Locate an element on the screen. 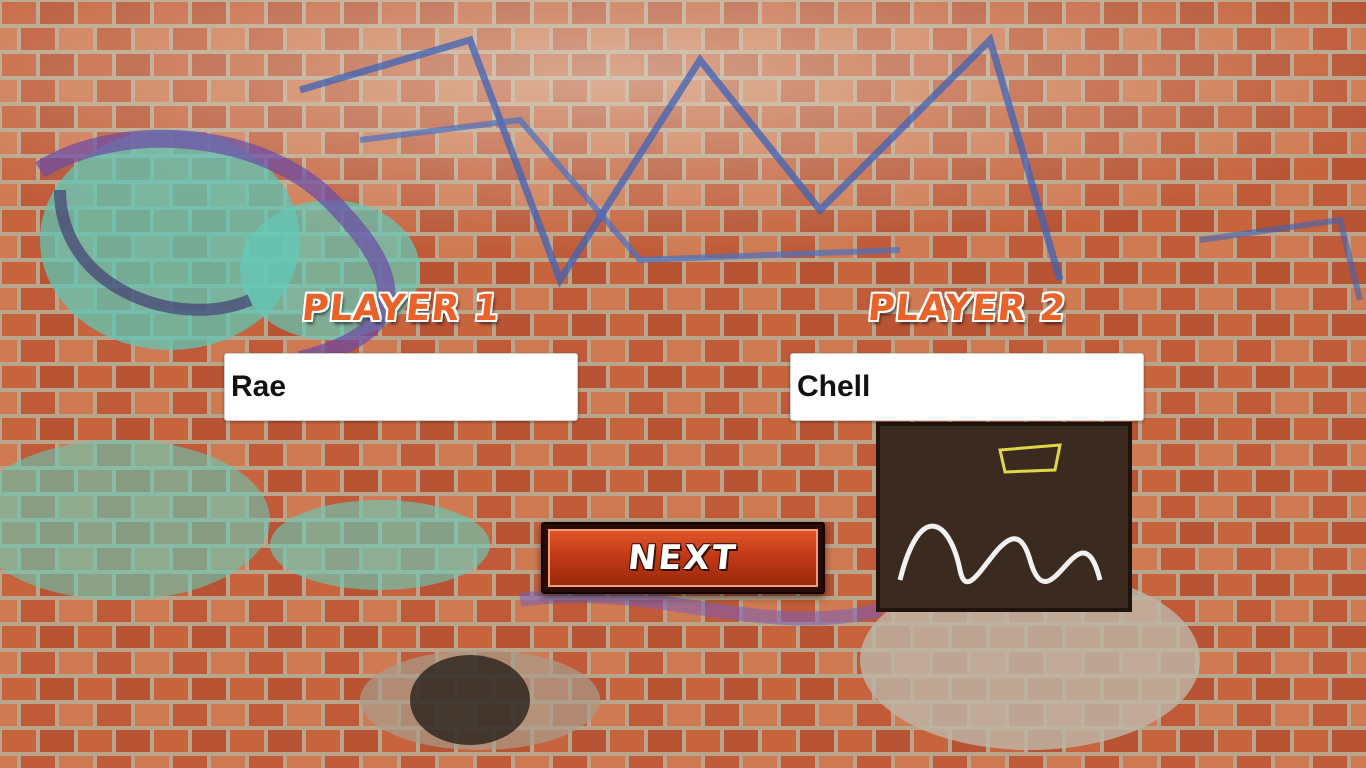  next-button-label: NEXT is located at coordinates (683, 558).